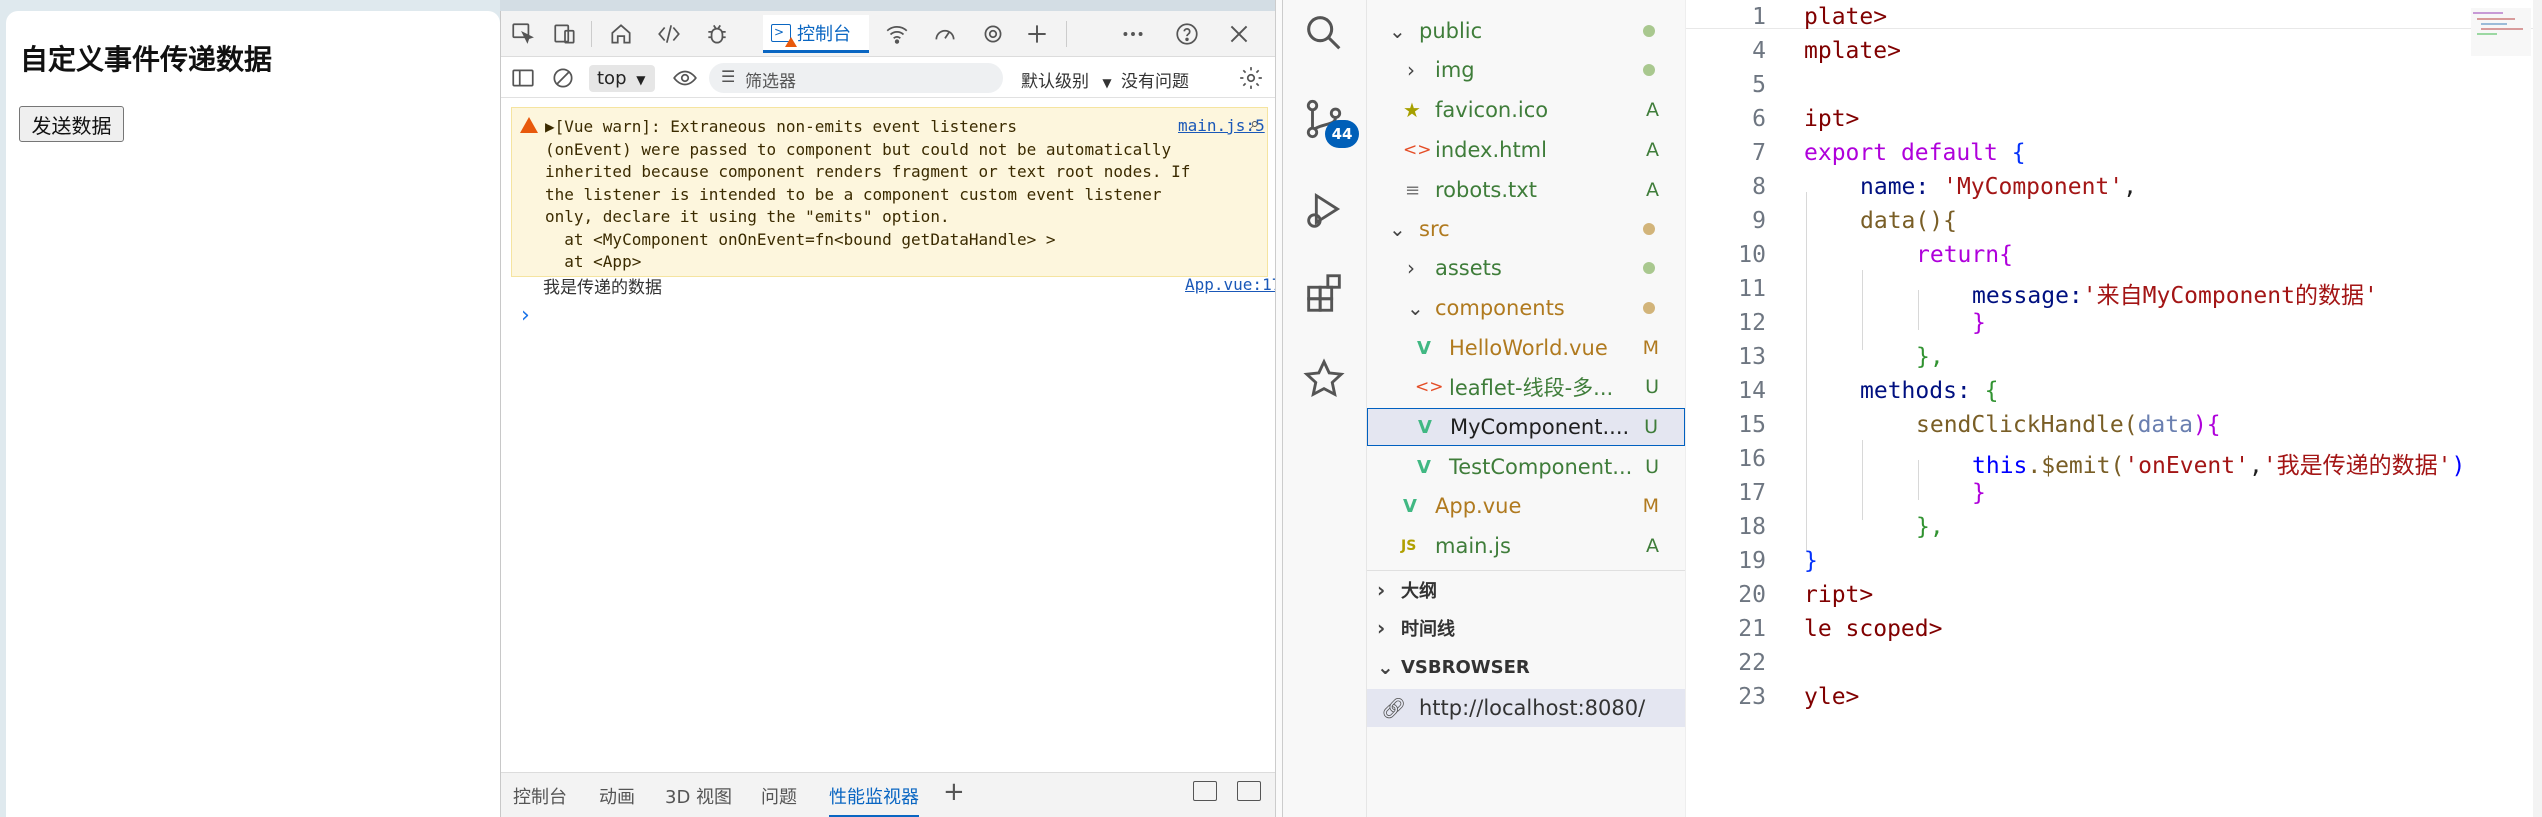  I want to click on sidebar-toggle-icon, so click(523, 78).